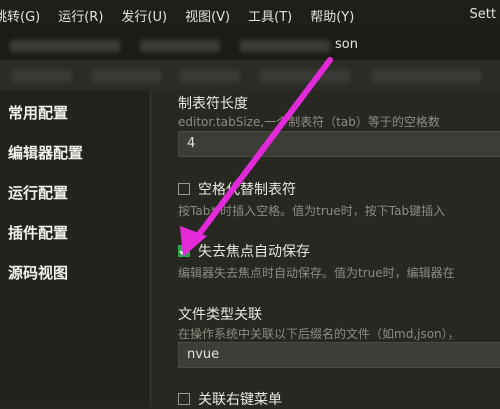 Image resolution: width=500 pixels, height=409 pixels. I want to click on file-assoc-desc: 在操作系统中关联以下后缀名的文件（如md,json），, so click(319, 334).